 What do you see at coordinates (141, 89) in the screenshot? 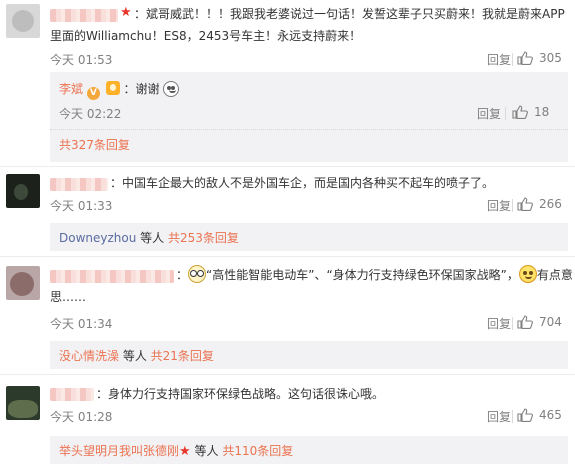
I see `sub-reply-text: ：谢谢` at bounding box center [141, 89].